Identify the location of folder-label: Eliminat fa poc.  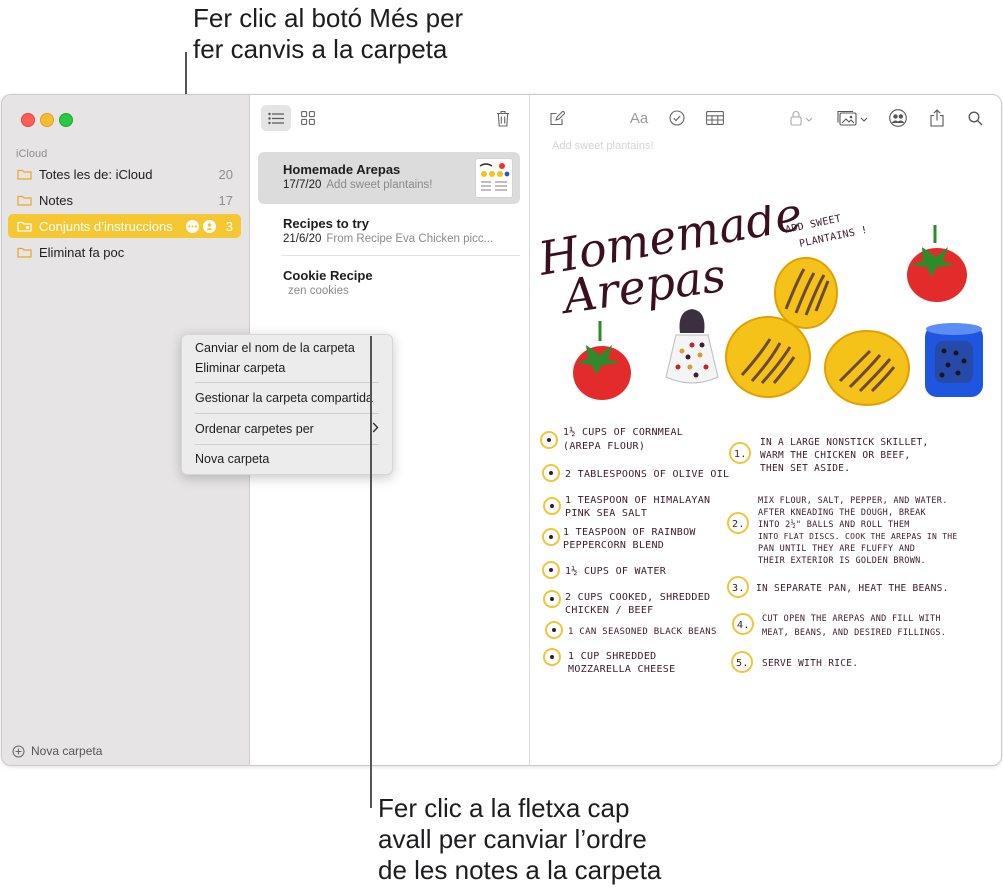
(82, 252).